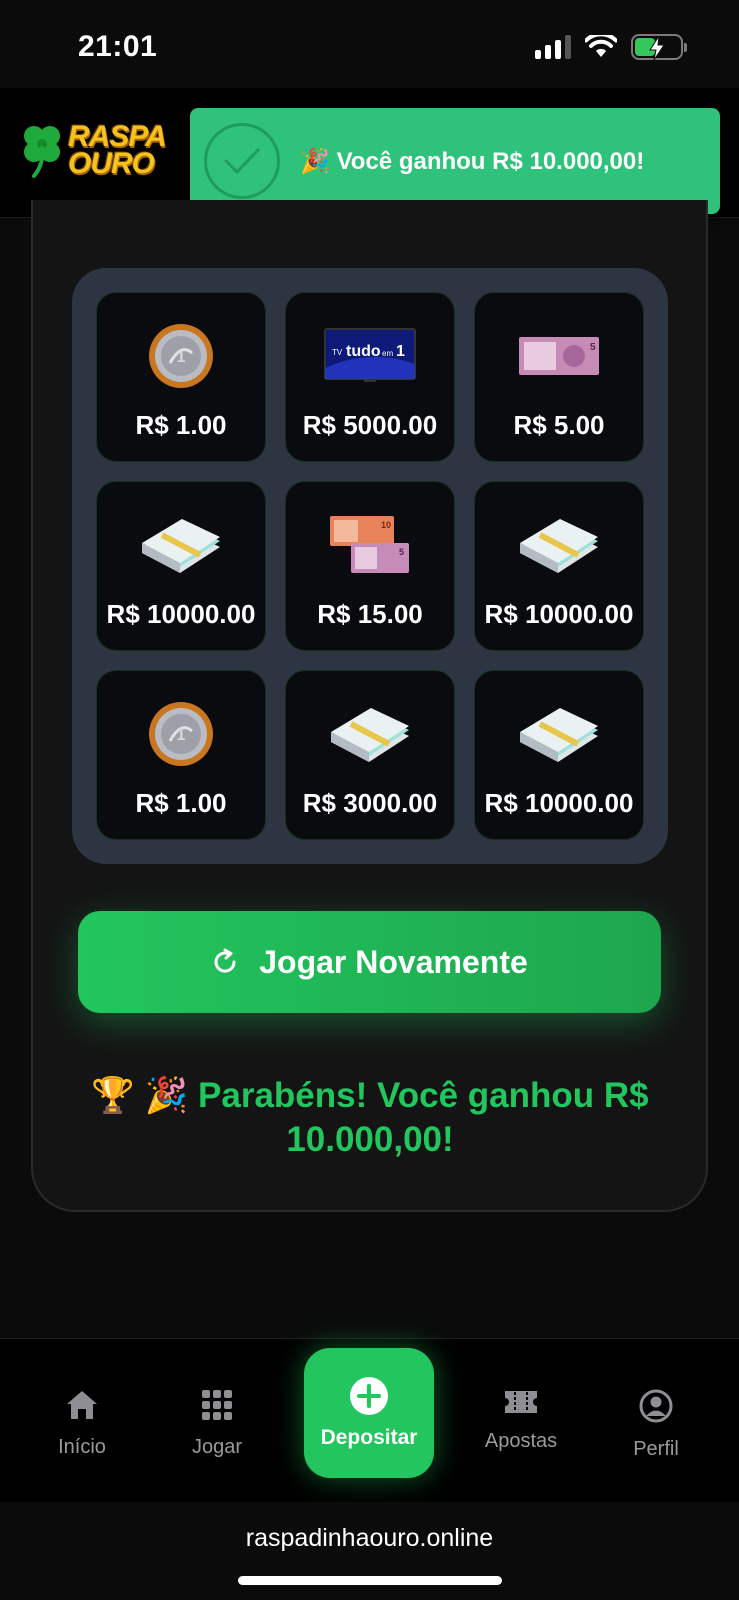 This screenshot has height=1600, width=739. I want to click on logo-line2: OURO, so click(111, 163).